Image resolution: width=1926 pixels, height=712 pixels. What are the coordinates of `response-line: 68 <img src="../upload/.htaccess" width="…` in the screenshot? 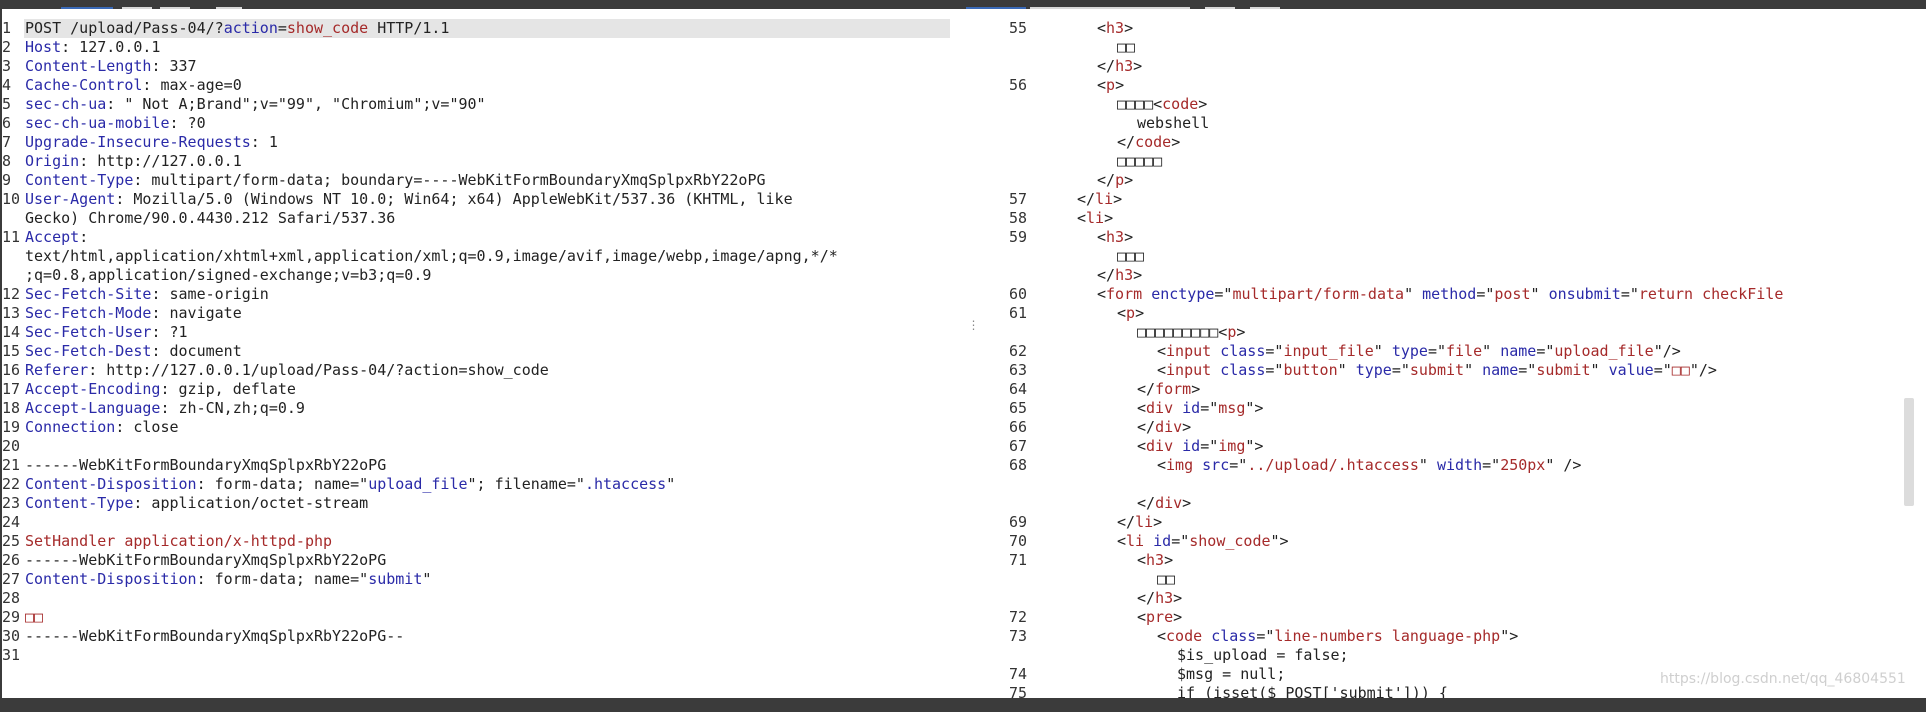 It's located at (1461, 465).